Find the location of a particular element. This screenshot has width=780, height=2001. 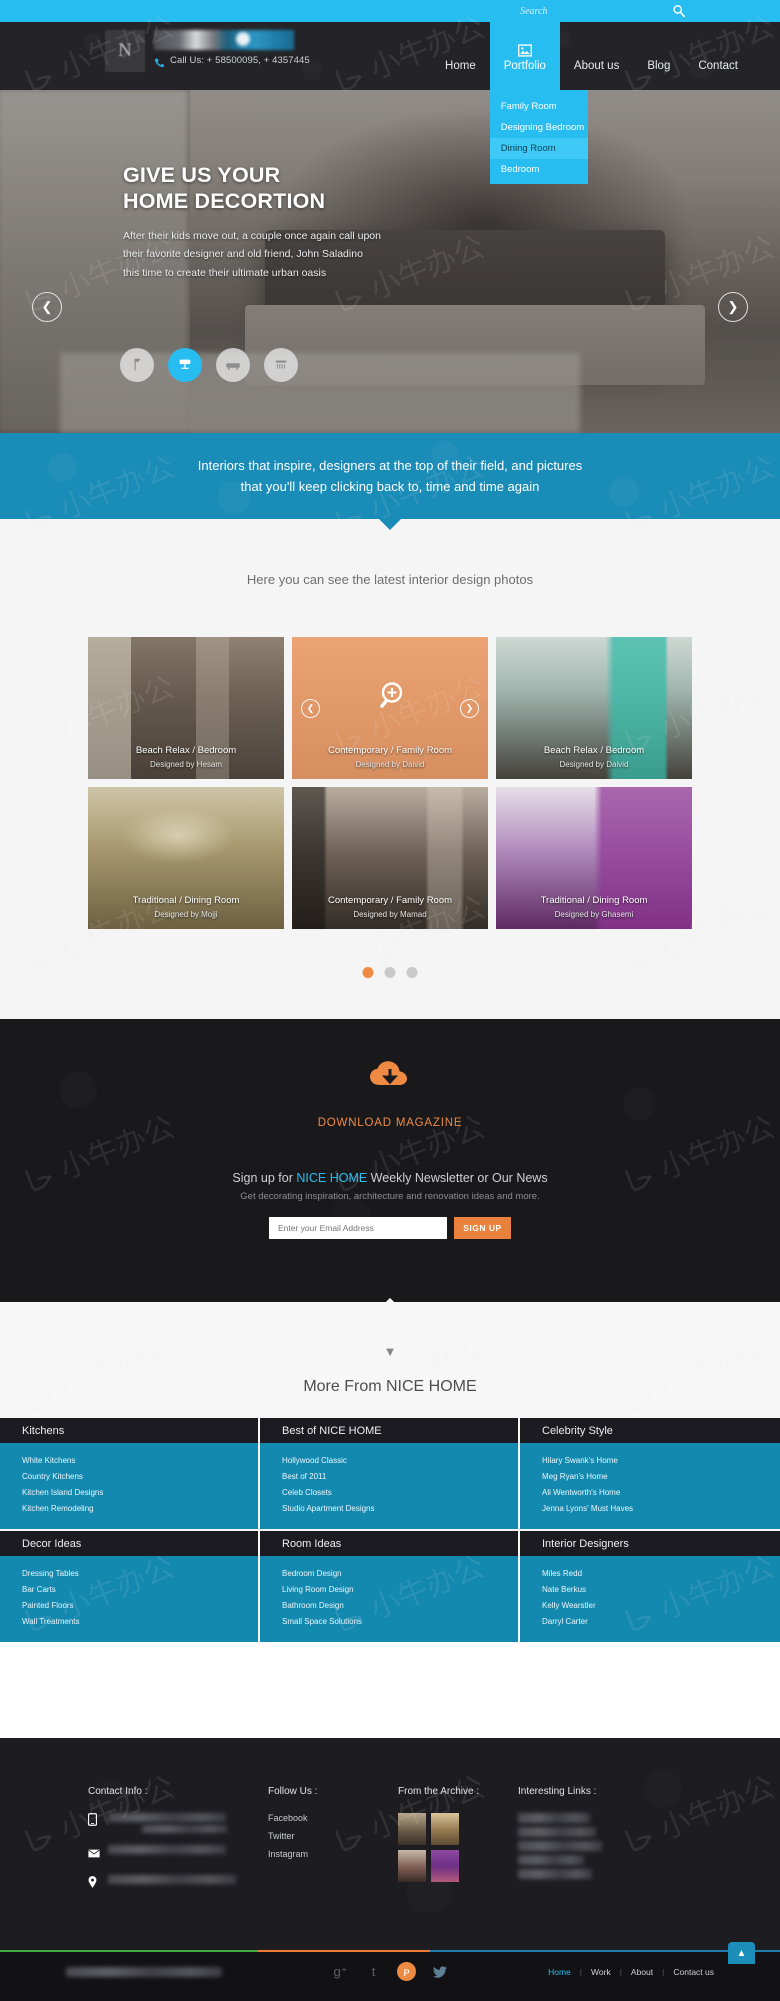

list-item: Hollywood Classic is located at coordinates (400, 1461).